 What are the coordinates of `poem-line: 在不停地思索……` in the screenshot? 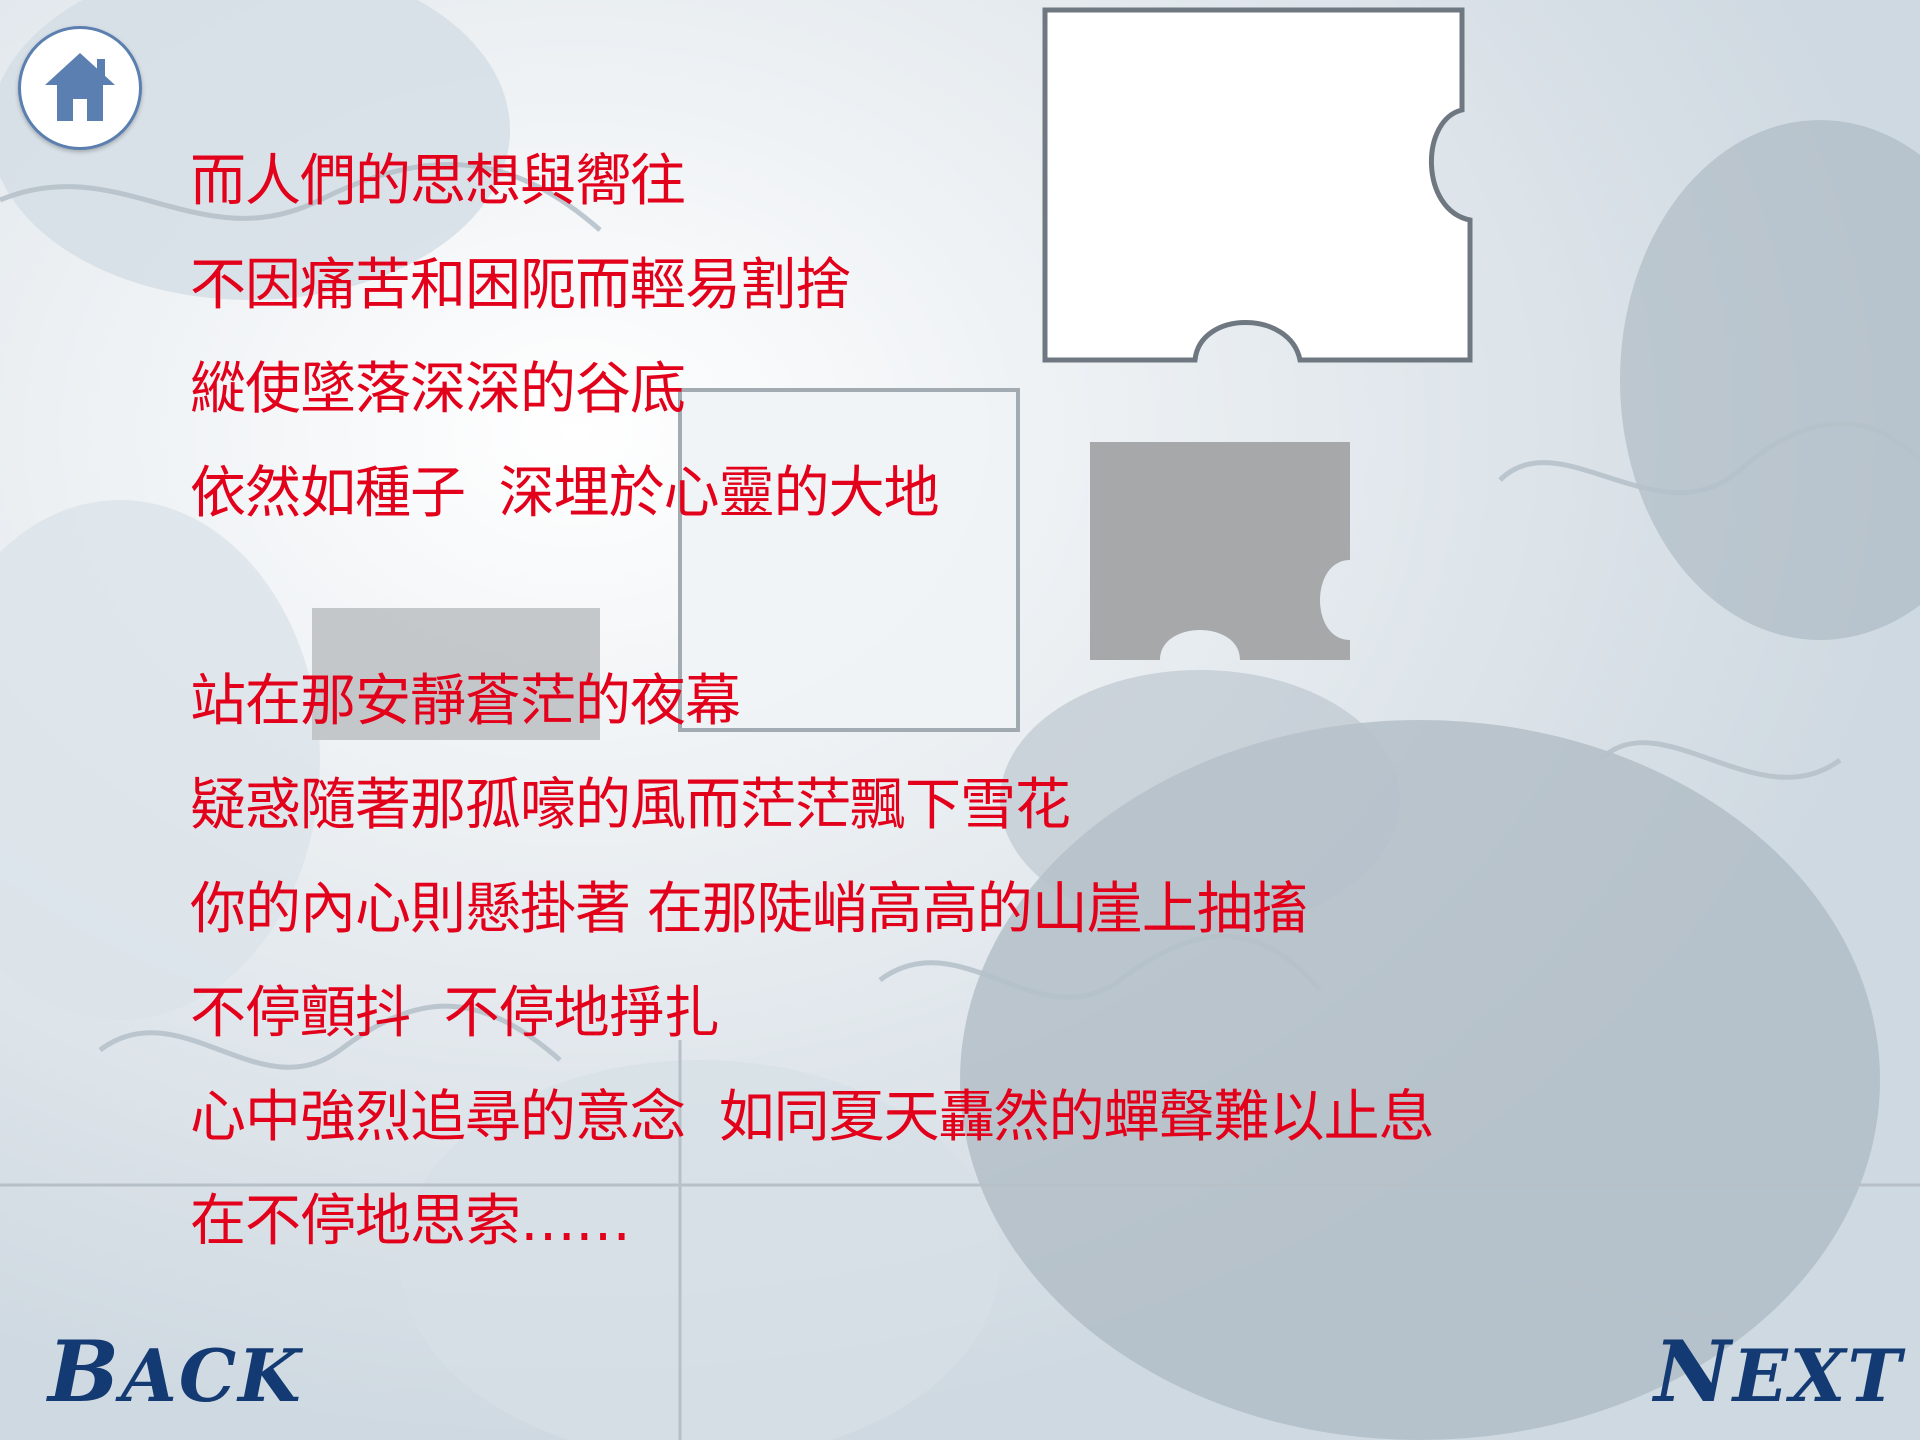 It's located at (410, 1221).